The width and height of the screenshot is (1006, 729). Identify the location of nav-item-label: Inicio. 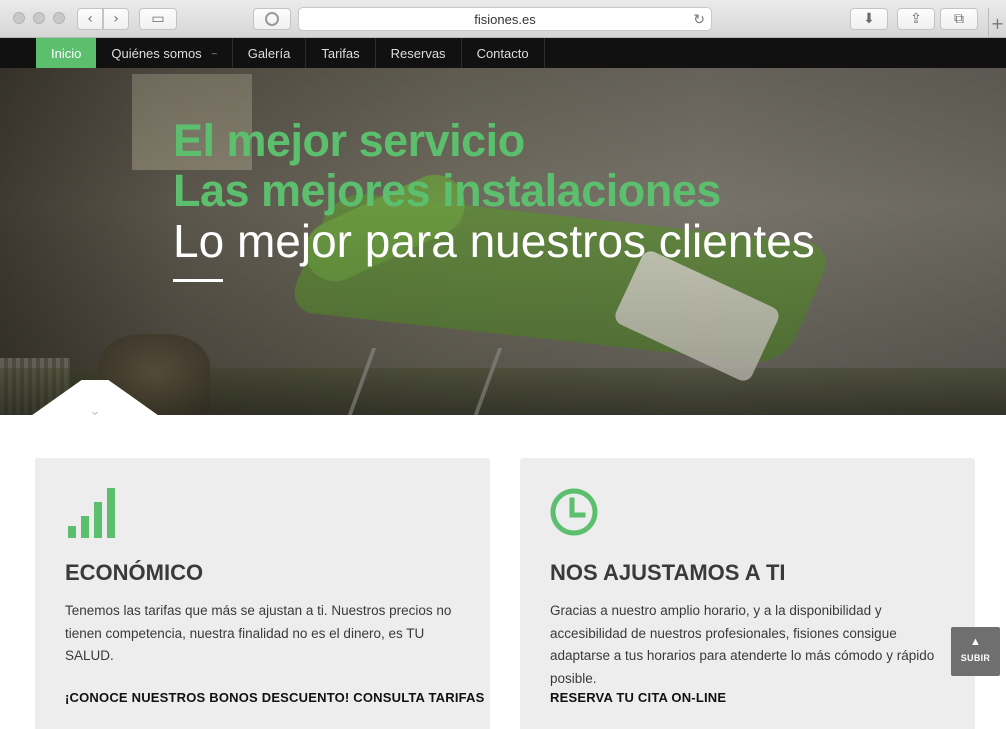
(66, 53).